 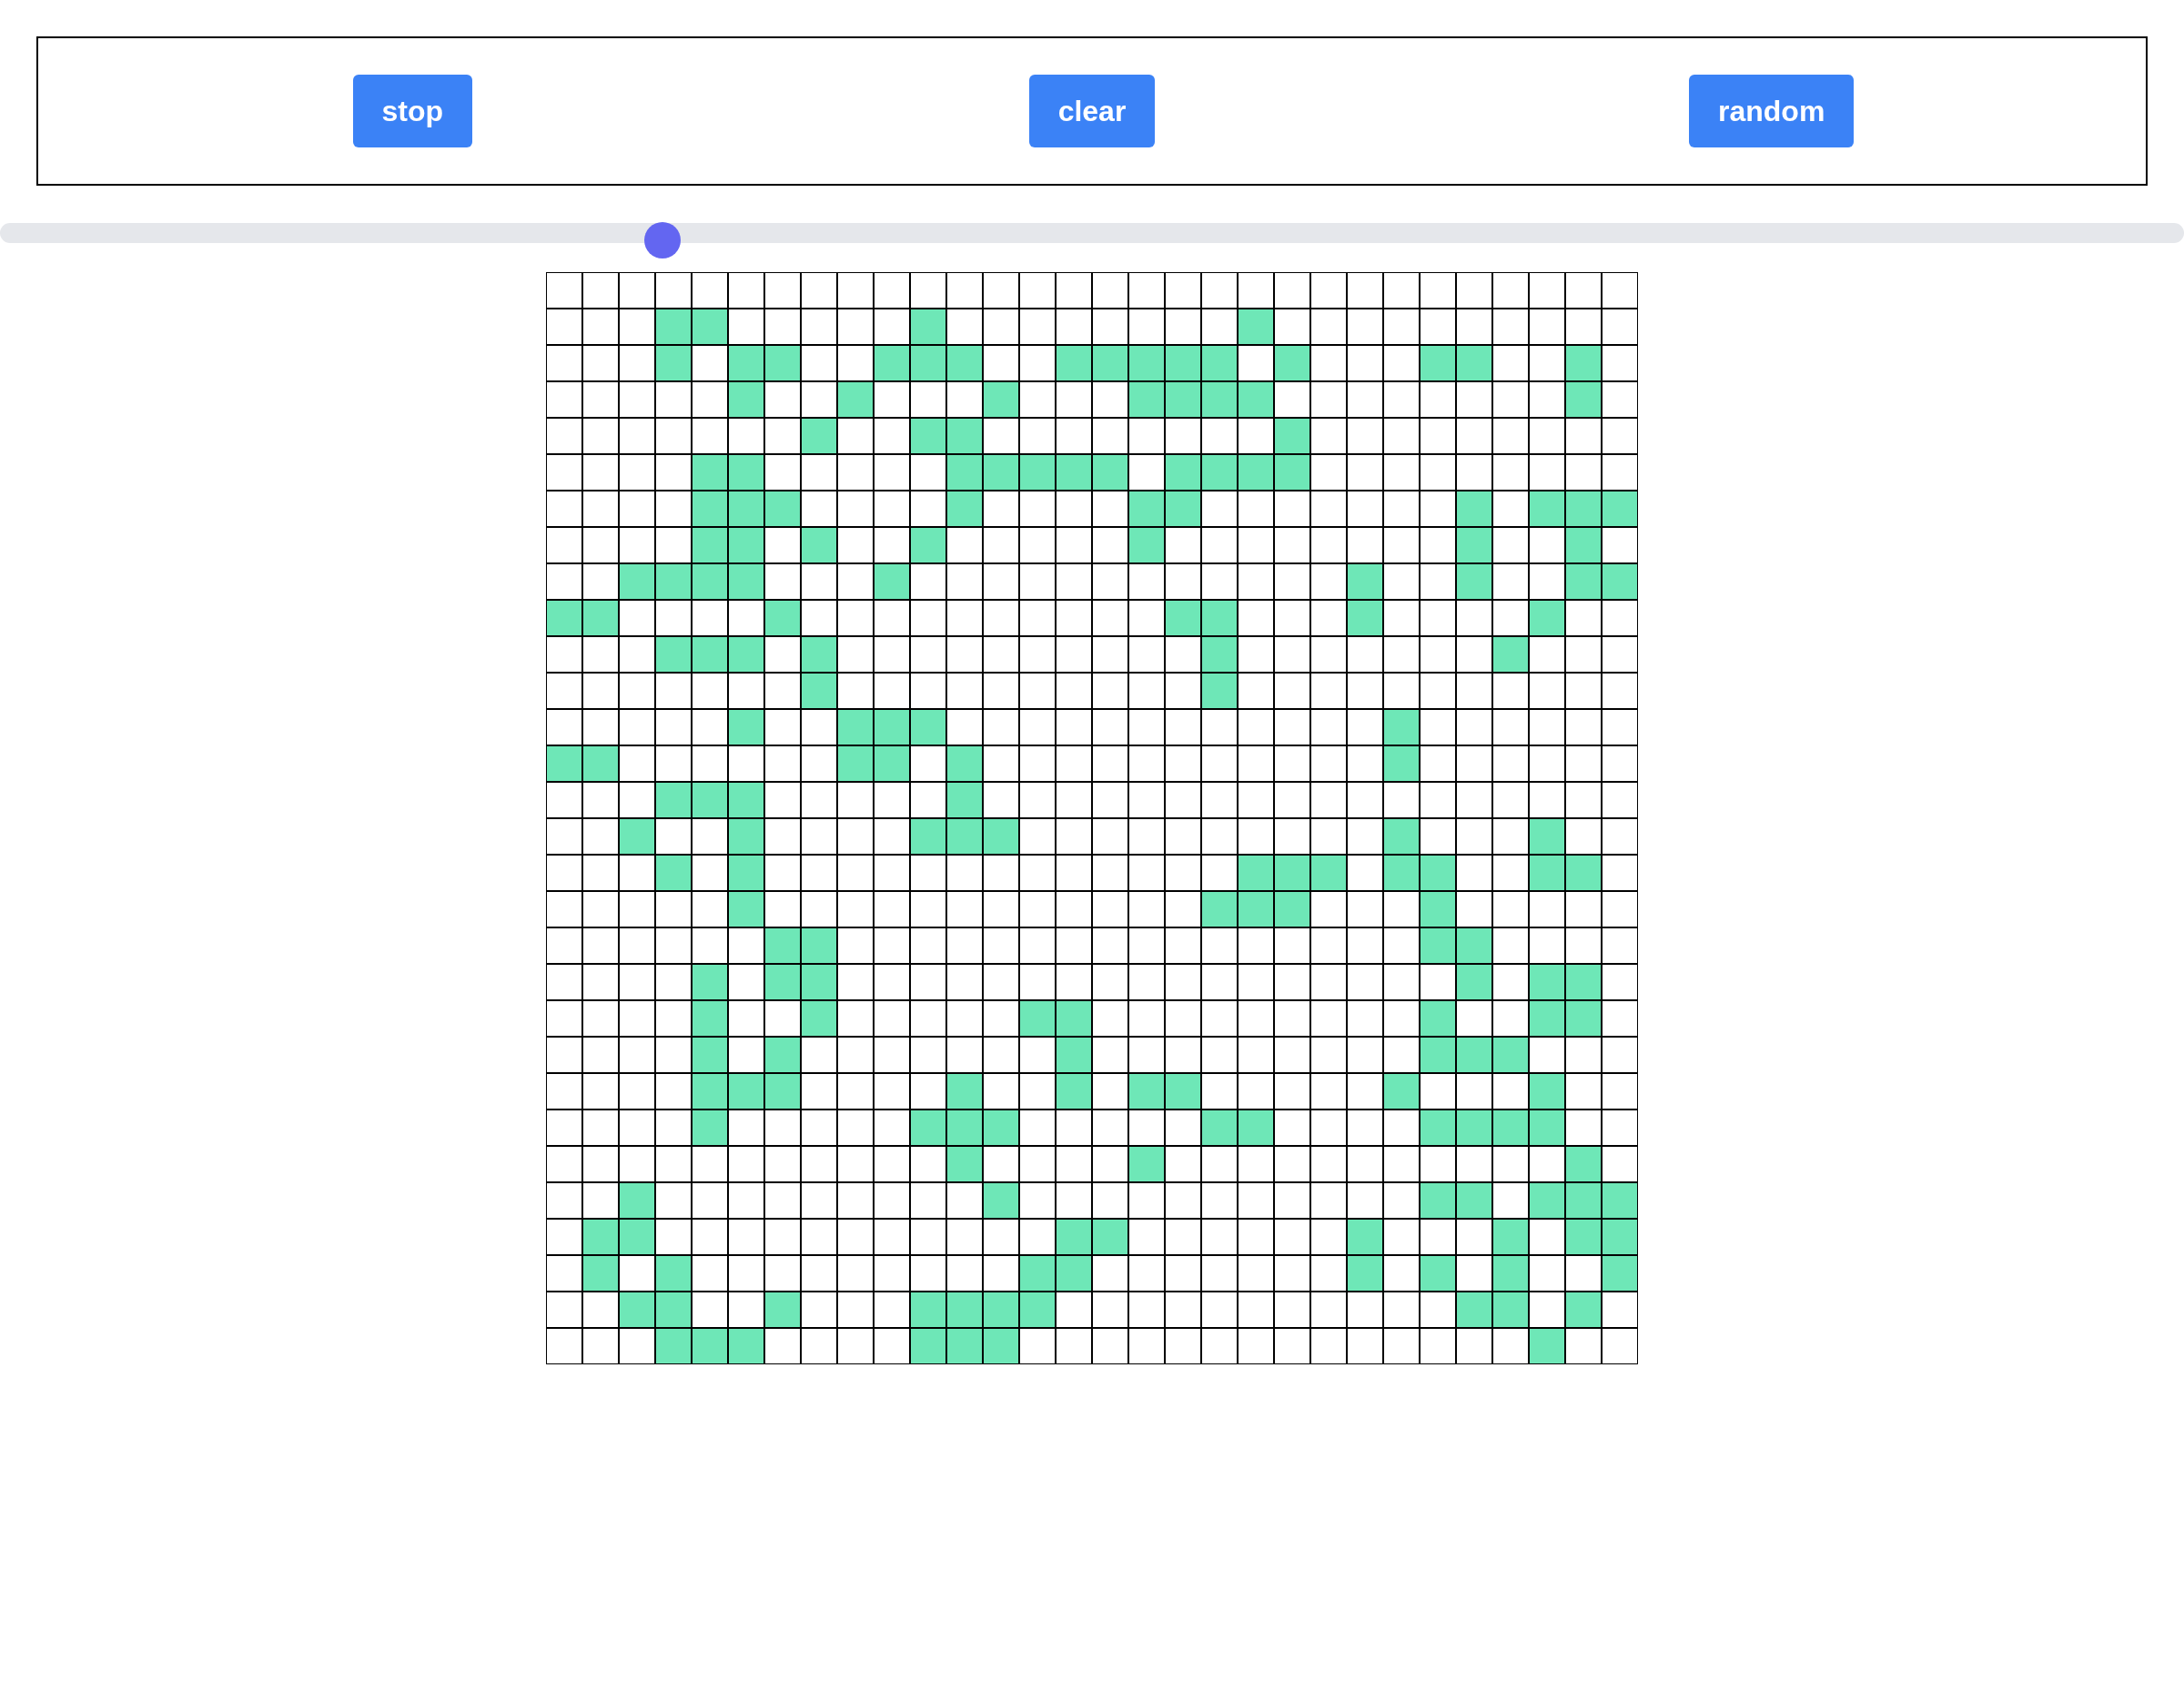 What do you see at coordinates (662, 240) in the screenshot?
I see `slider-thumb` at bounding box center [662, 240].